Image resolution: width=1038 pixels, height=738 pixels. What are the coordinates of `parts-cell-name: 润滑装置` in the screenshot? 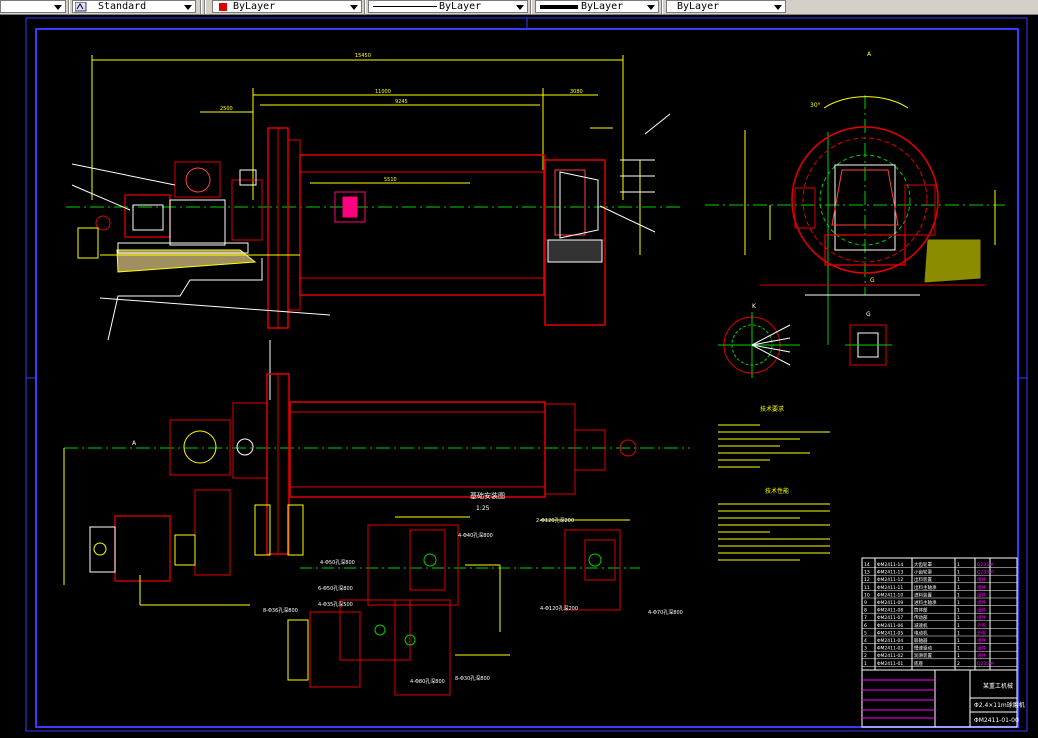 It's located at (923, 655).